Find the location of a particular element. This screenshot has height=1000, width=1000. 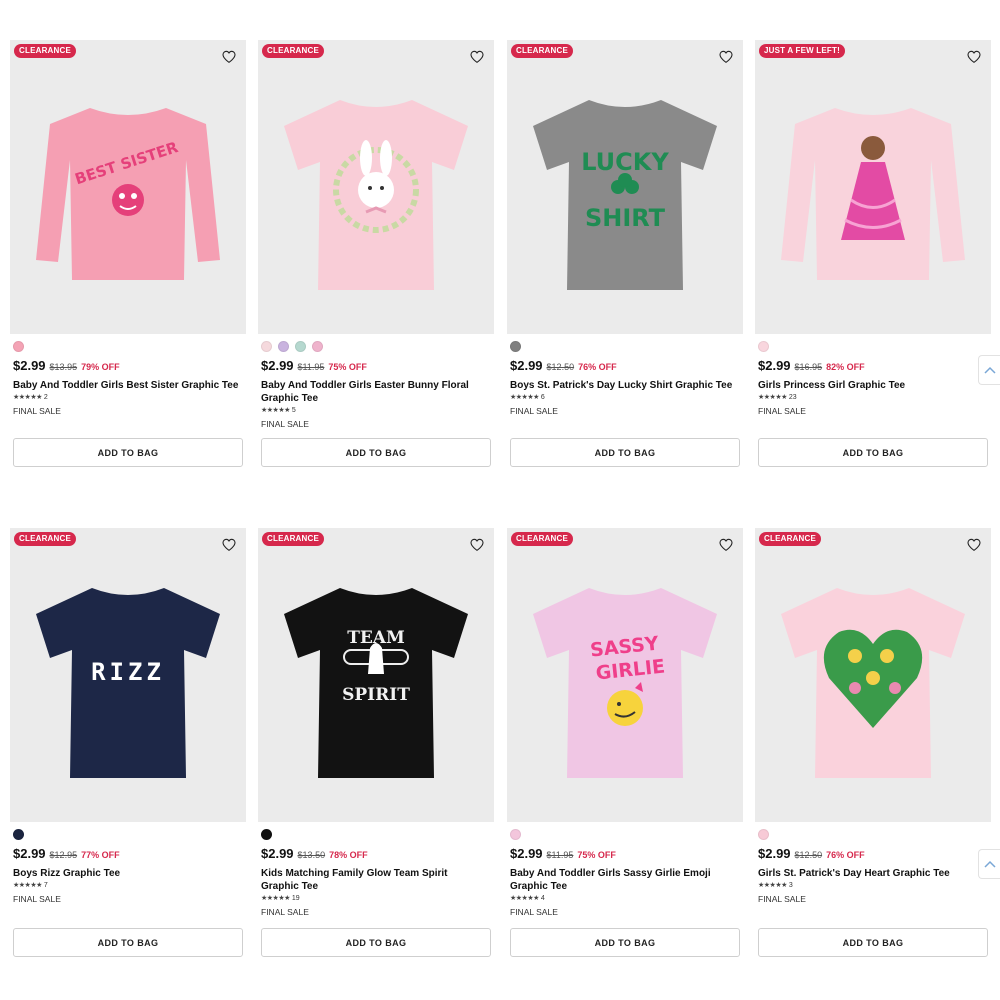

discount-percent: 82% OFF is located at coordinates (845, 367).